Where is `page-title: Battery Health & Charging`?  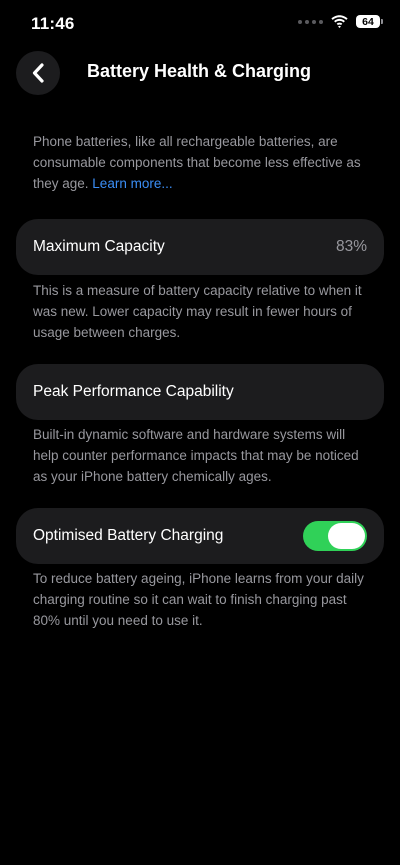 page-title: Battery Health & Charging is located at coordinates (199, 71).